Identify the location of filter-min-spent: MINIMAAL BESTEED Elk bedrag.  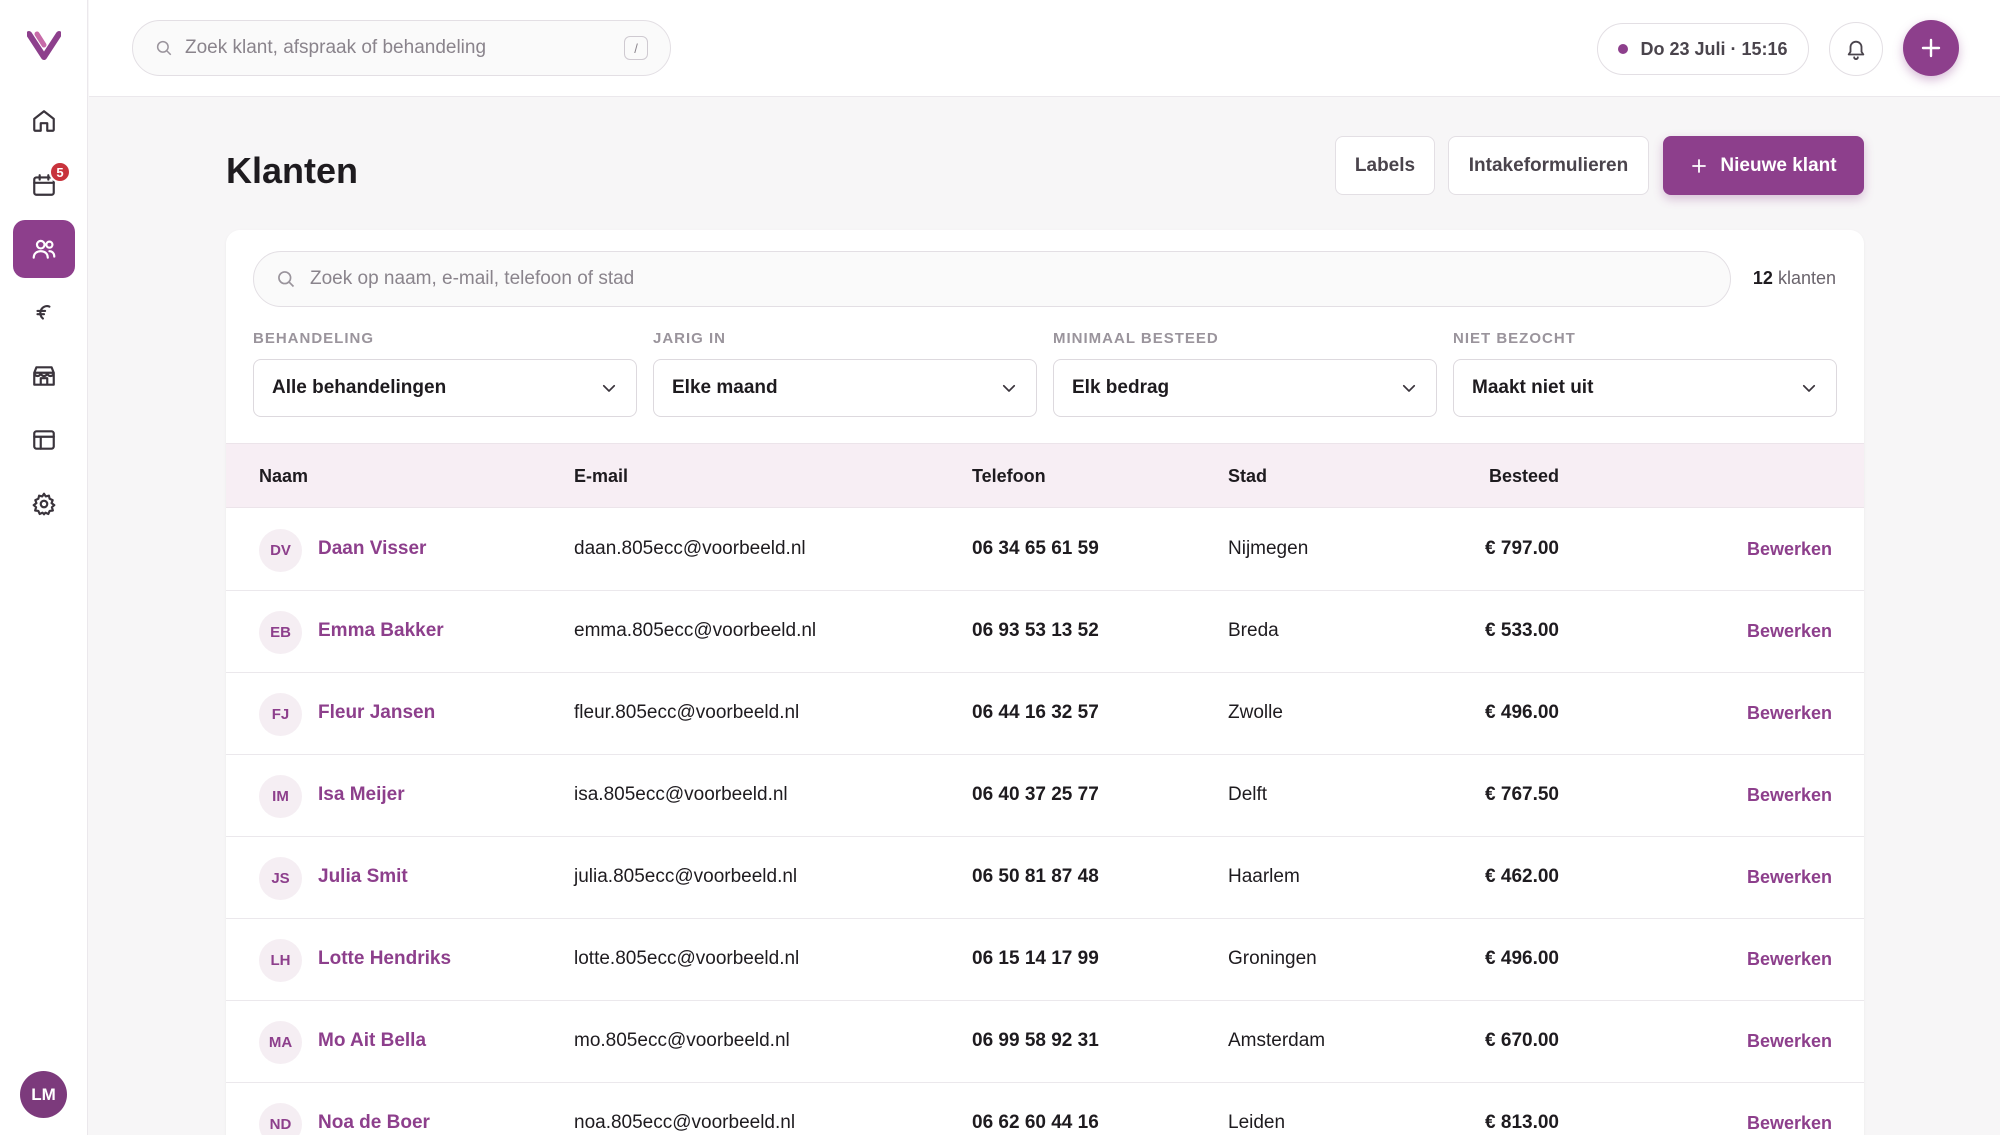
(1245, 373).